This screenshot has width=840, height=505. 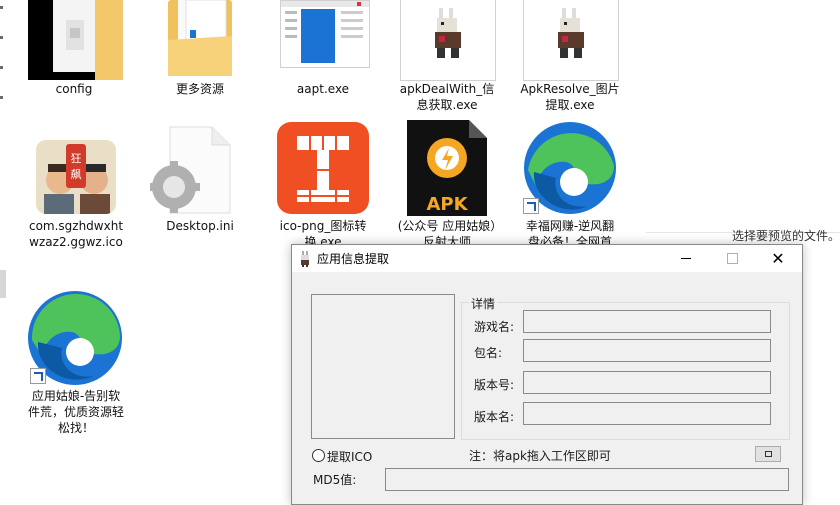 I want to click on game-ico-icon: 狂 飙, so click(x=76, y=177).